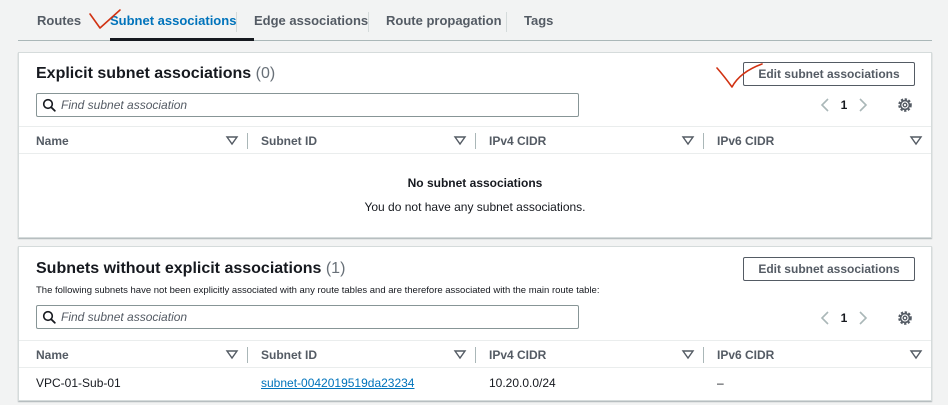 The image size is (948, 405). What do you see at coordinates (335, 268) in the screenshot?
I see `panel-count: (1)` at bounding box center [335, 268].